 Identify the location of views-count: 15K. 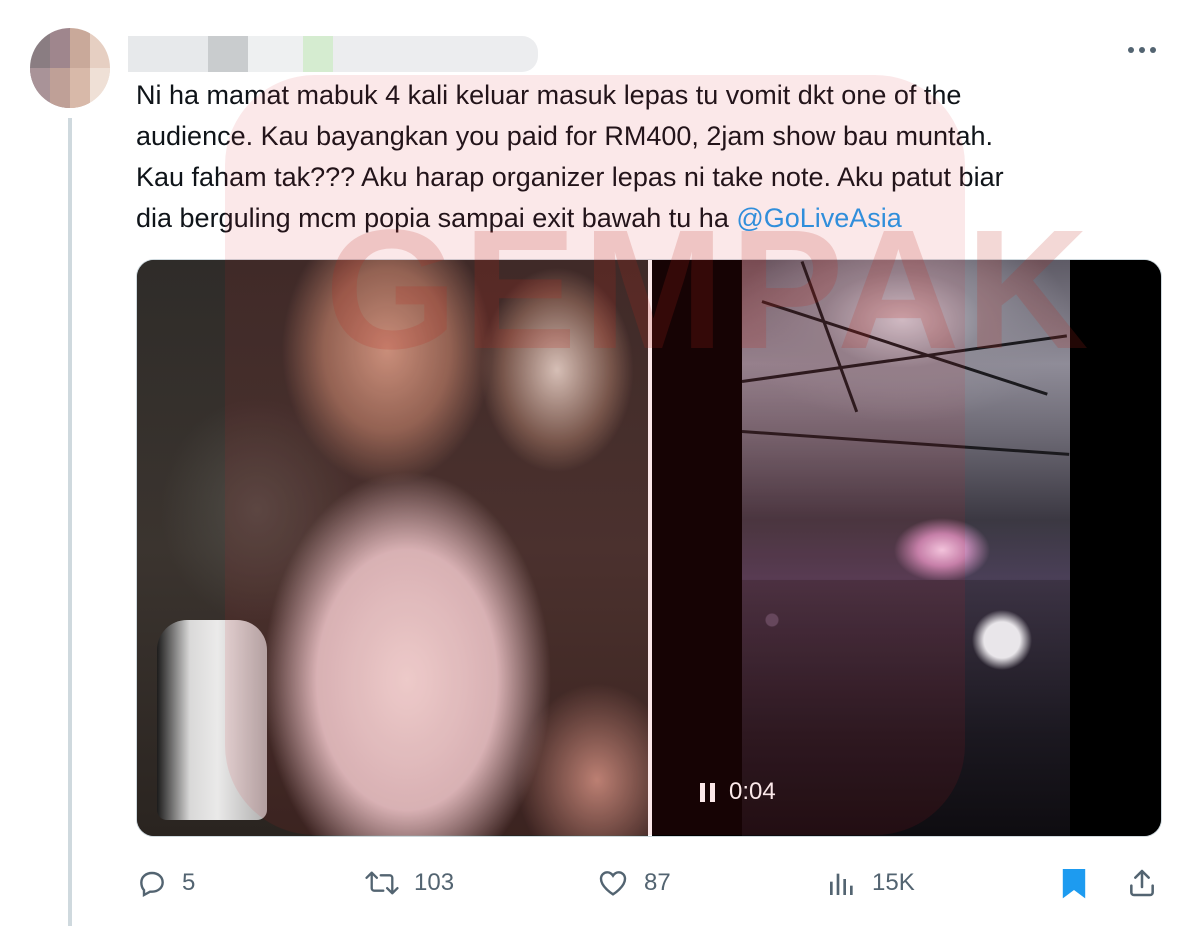
(893, 882).